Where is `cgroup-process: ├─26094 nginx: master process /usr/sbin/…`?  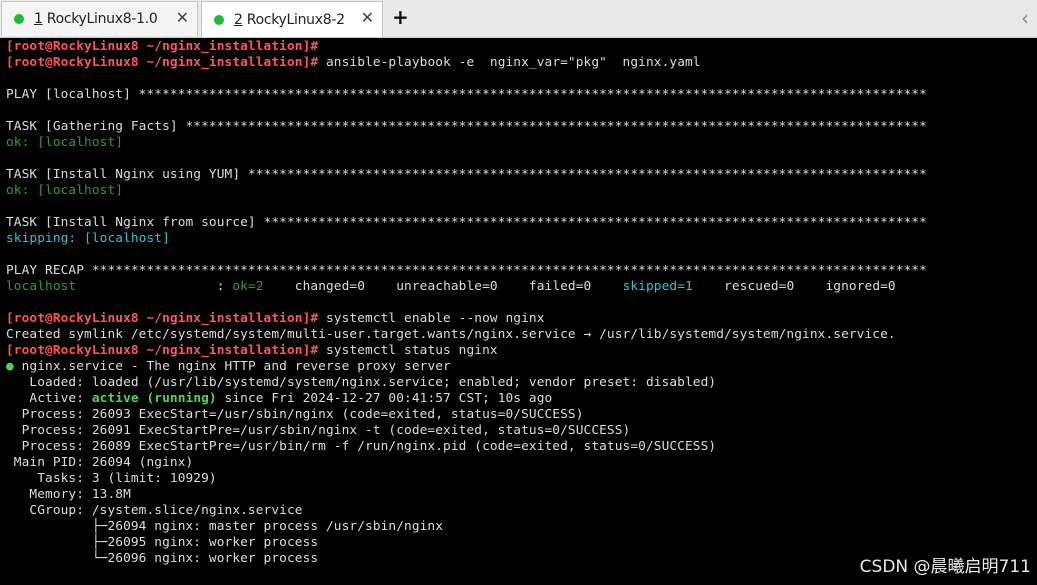
cgroup-process: ├─26094 nginx: master process /usr/sbin/… is located at coordinates (225, 526).